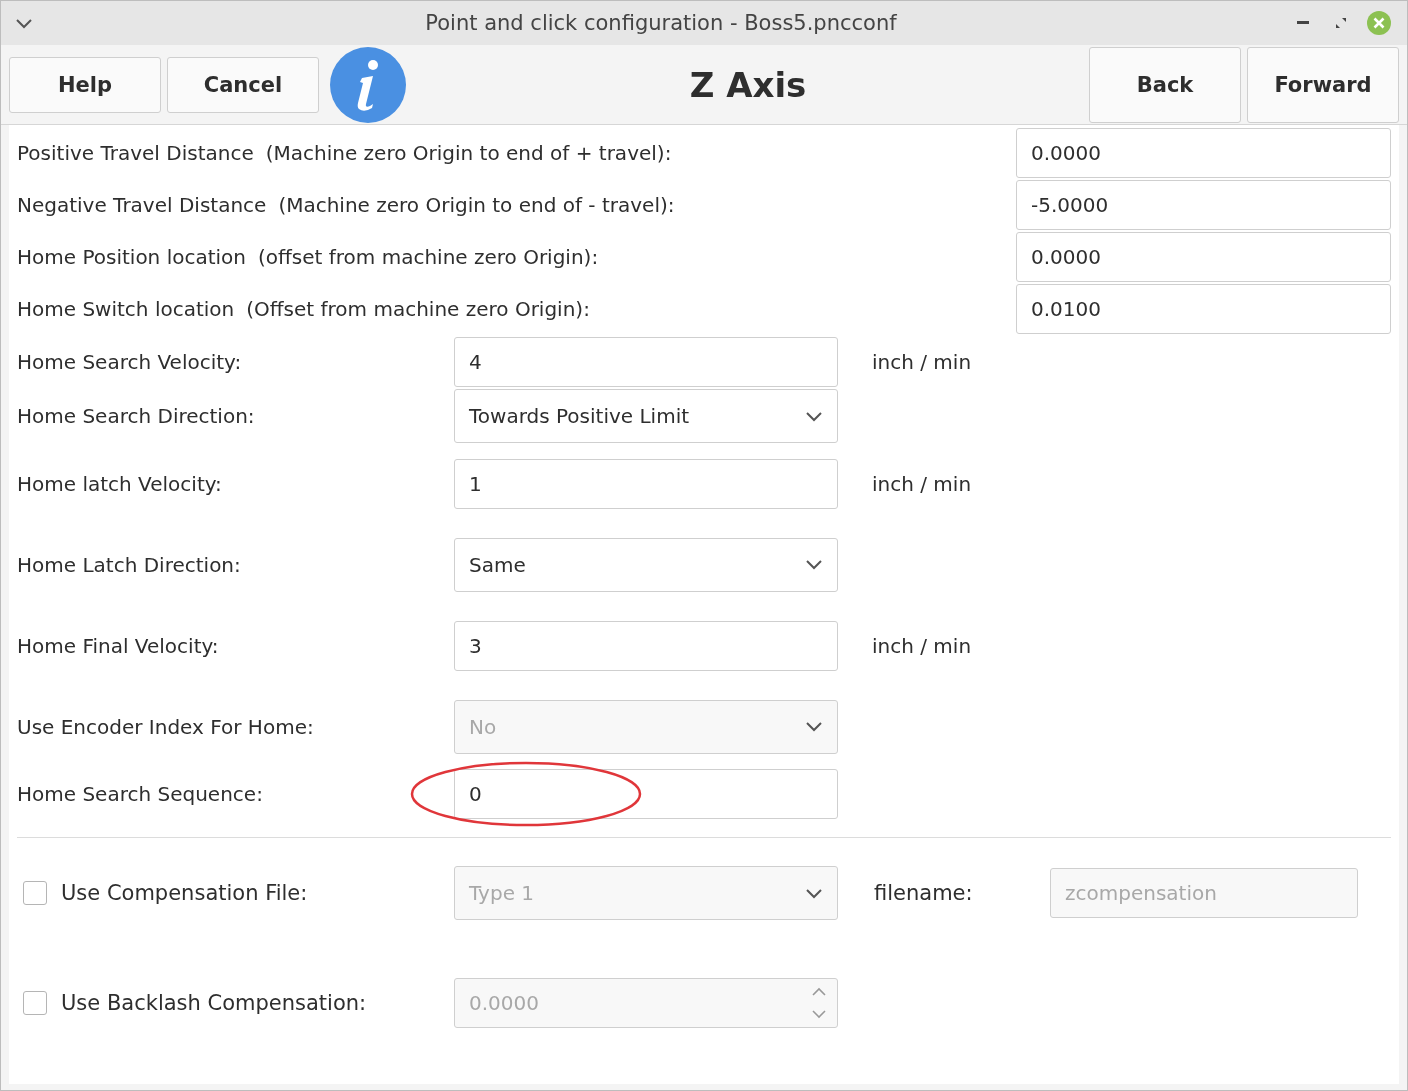 The height and width of the screenshot is (1091, 1408). What do you see at coordinates (140, 794) in the screenshot?
I see `field-label: Home Search Sequence:` at bounding box center [140, 794].